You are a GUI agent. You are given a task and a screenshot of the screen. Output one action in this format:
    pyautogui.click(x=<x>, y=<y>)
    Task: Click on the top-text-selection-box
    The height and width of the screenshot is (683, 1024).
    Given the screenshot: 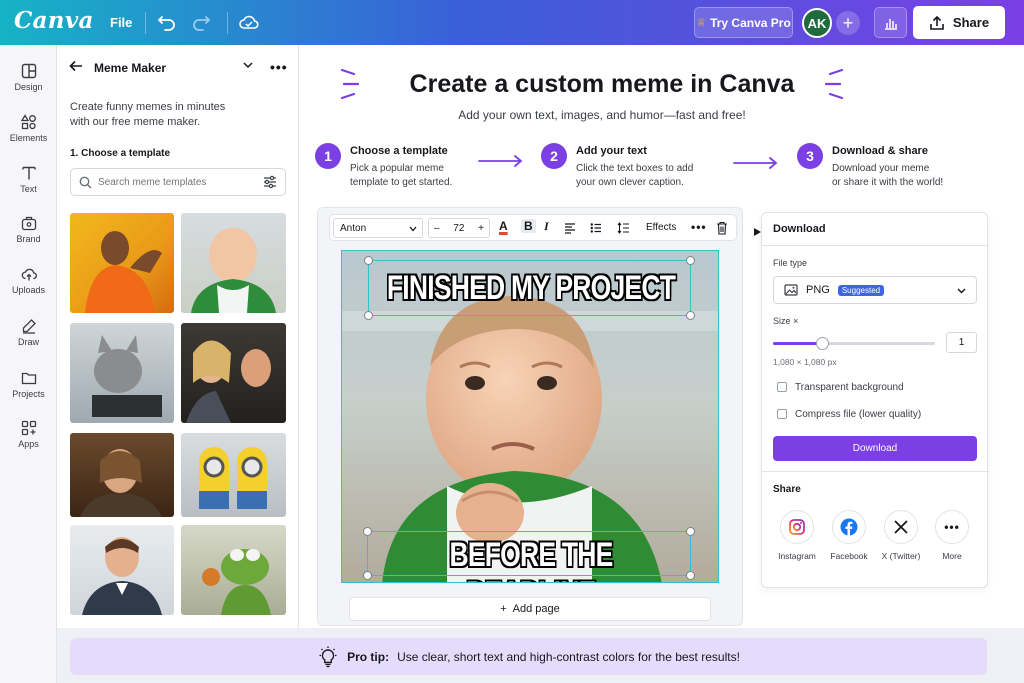 What is the action you would take?
    pyautogui.click(x=529, y=288)
    